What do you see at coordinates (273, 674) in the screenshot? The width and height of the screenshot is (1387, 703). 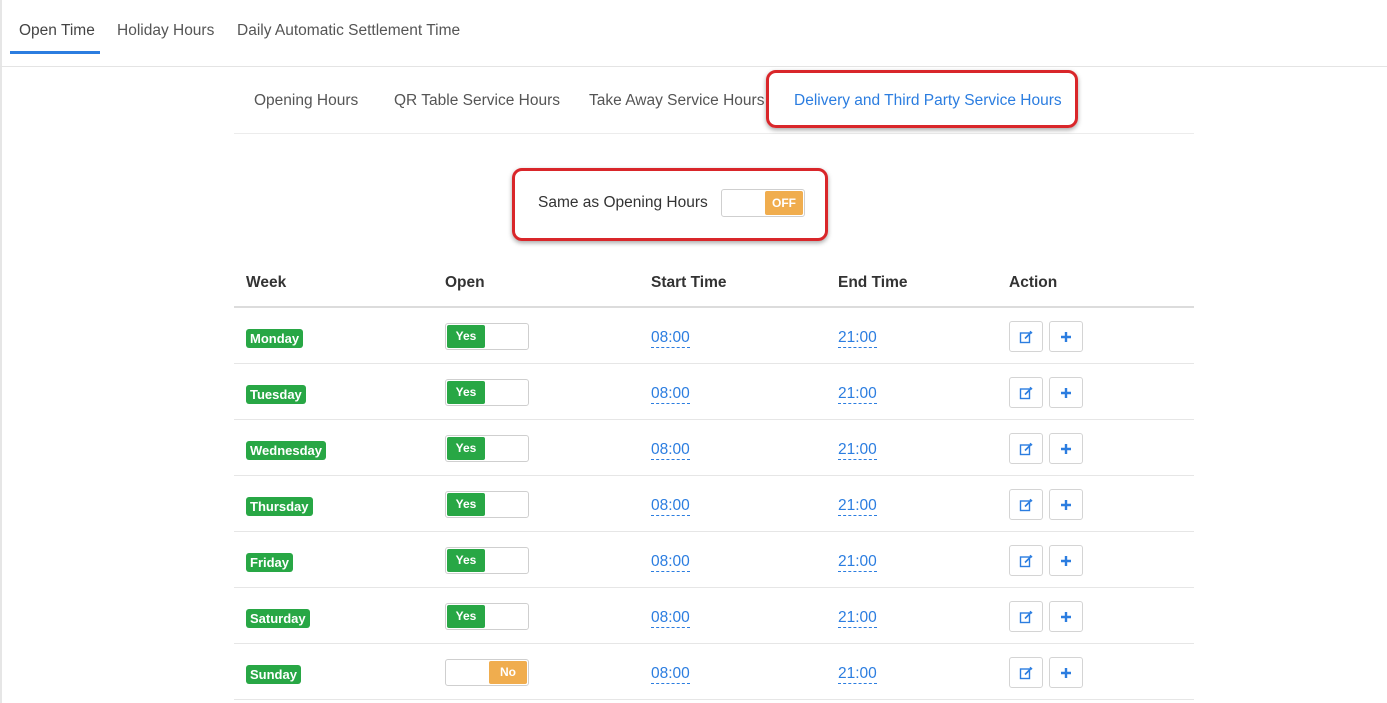 I see `day-badge: Sunday` at bounding box center [273, 674].